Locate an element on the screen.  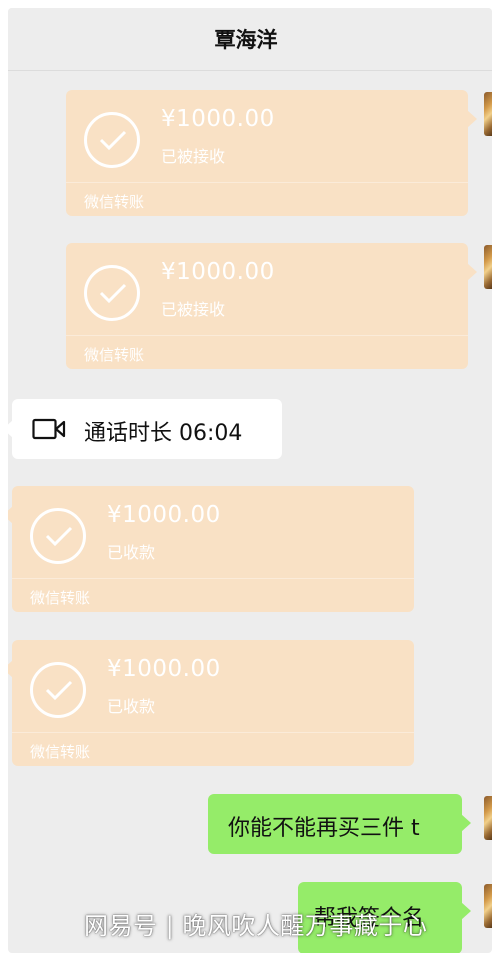
text-message: 你能不能再买三件 t is located at coordinates (339, 824).